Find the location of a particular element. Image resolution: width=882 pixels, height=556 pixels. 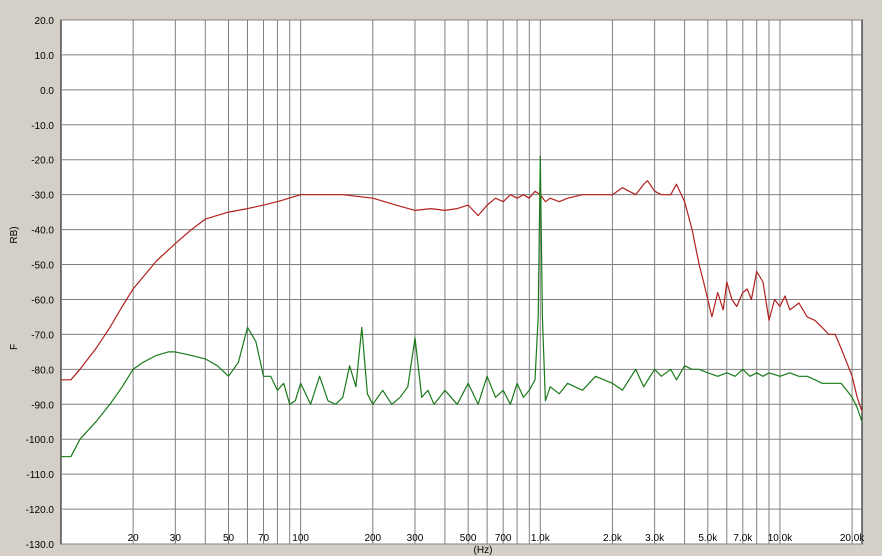

x-tick-label-10: 2.0k is located at coordinates (613, 538).